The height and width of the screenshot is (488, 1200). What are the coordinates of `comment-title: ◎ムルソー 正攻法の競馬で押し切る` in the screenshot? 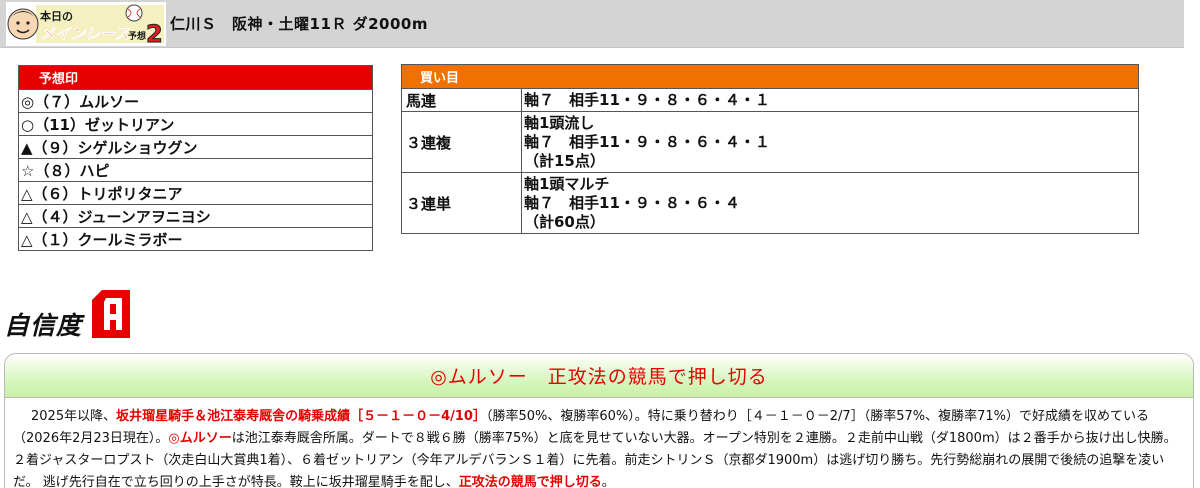 It's located at (599, 376).